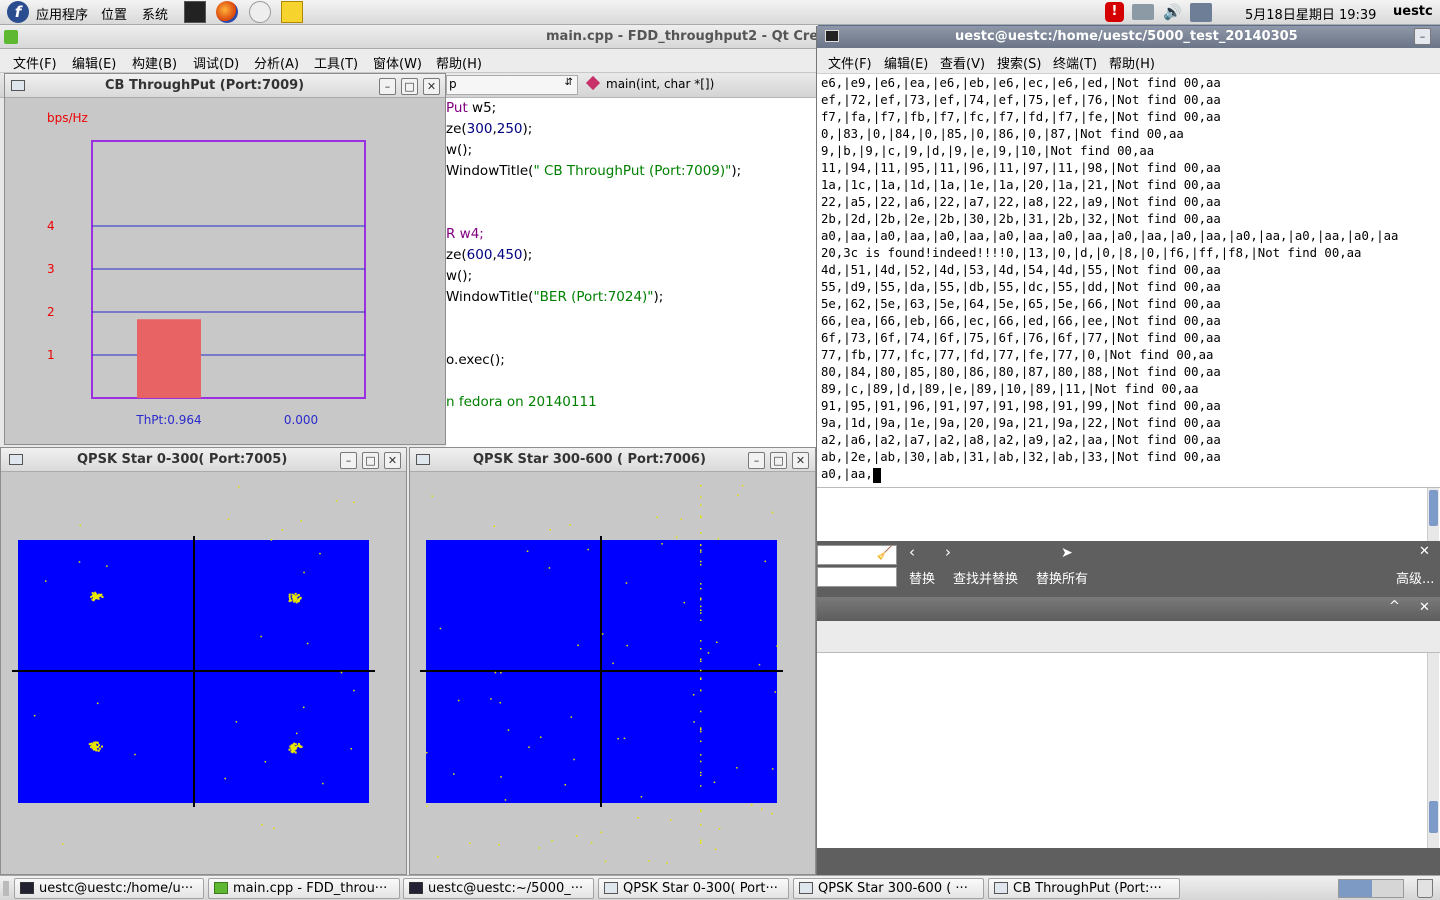 The image size is (1440, 900). Describe the element at coordinates (512, 85) in the screenshot. I see `file-combo: p ⇵` at that location.